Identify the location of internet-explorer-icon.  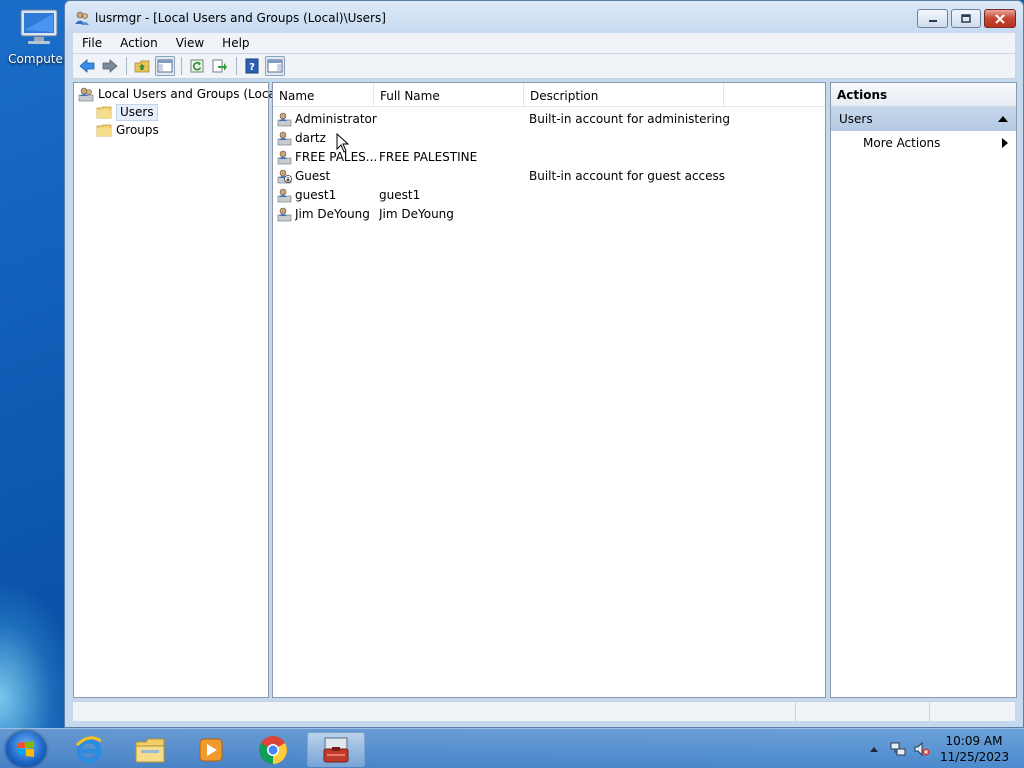
(88, 749).